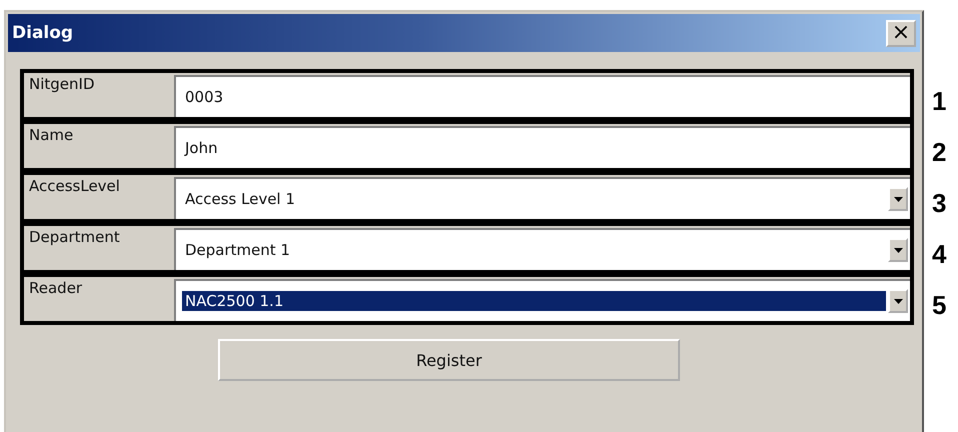 The image size is (958, 432). I want to click on input-field: John, so click(542, 147).